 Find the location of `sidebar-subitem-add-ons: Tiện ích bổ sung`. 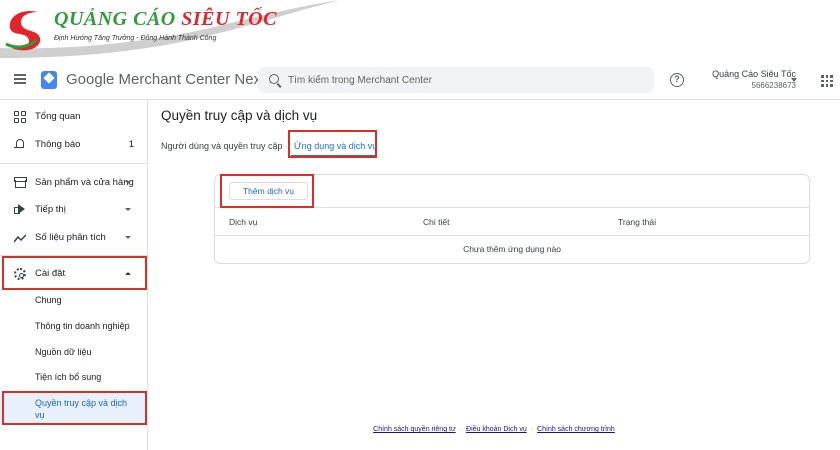

sidebar-subitem-add-ons: Tiện ích bổ sung is located at coordinates (74, 378).